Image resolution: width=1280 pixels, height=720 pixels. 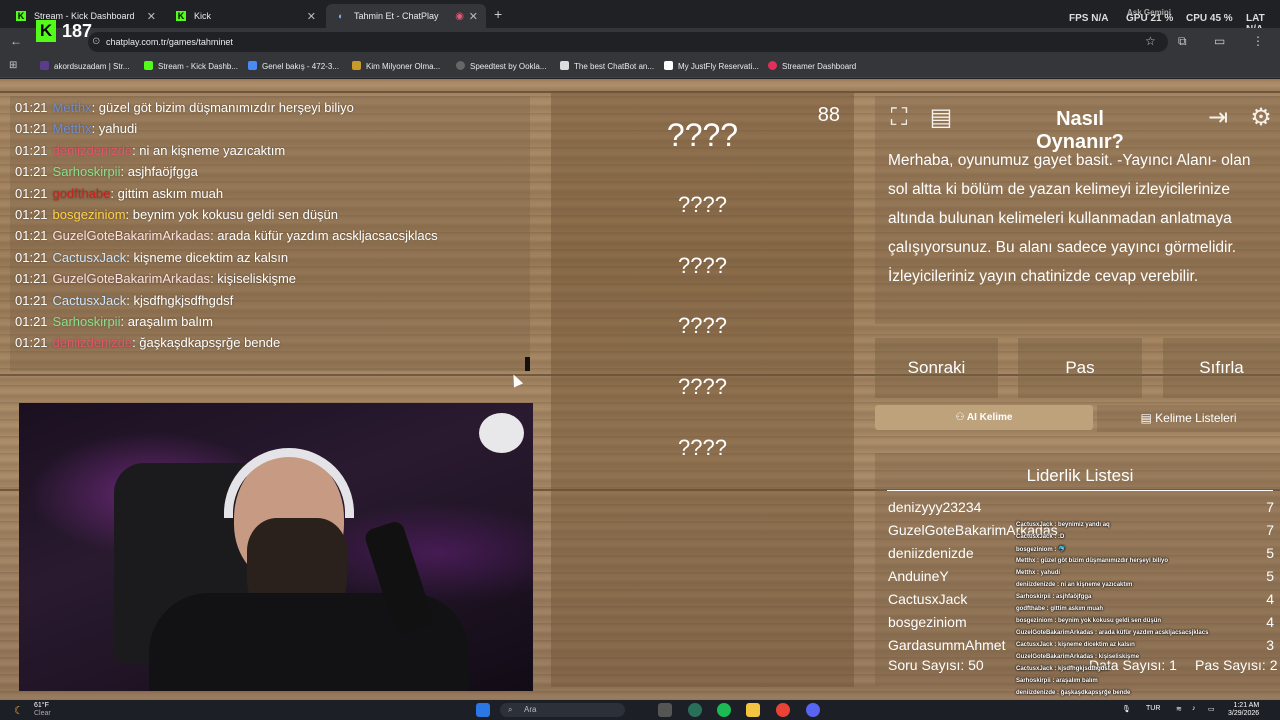 I want to click on overlay-chat-line: bosgeziniom : 🐬, so click(x=1041, y=550).